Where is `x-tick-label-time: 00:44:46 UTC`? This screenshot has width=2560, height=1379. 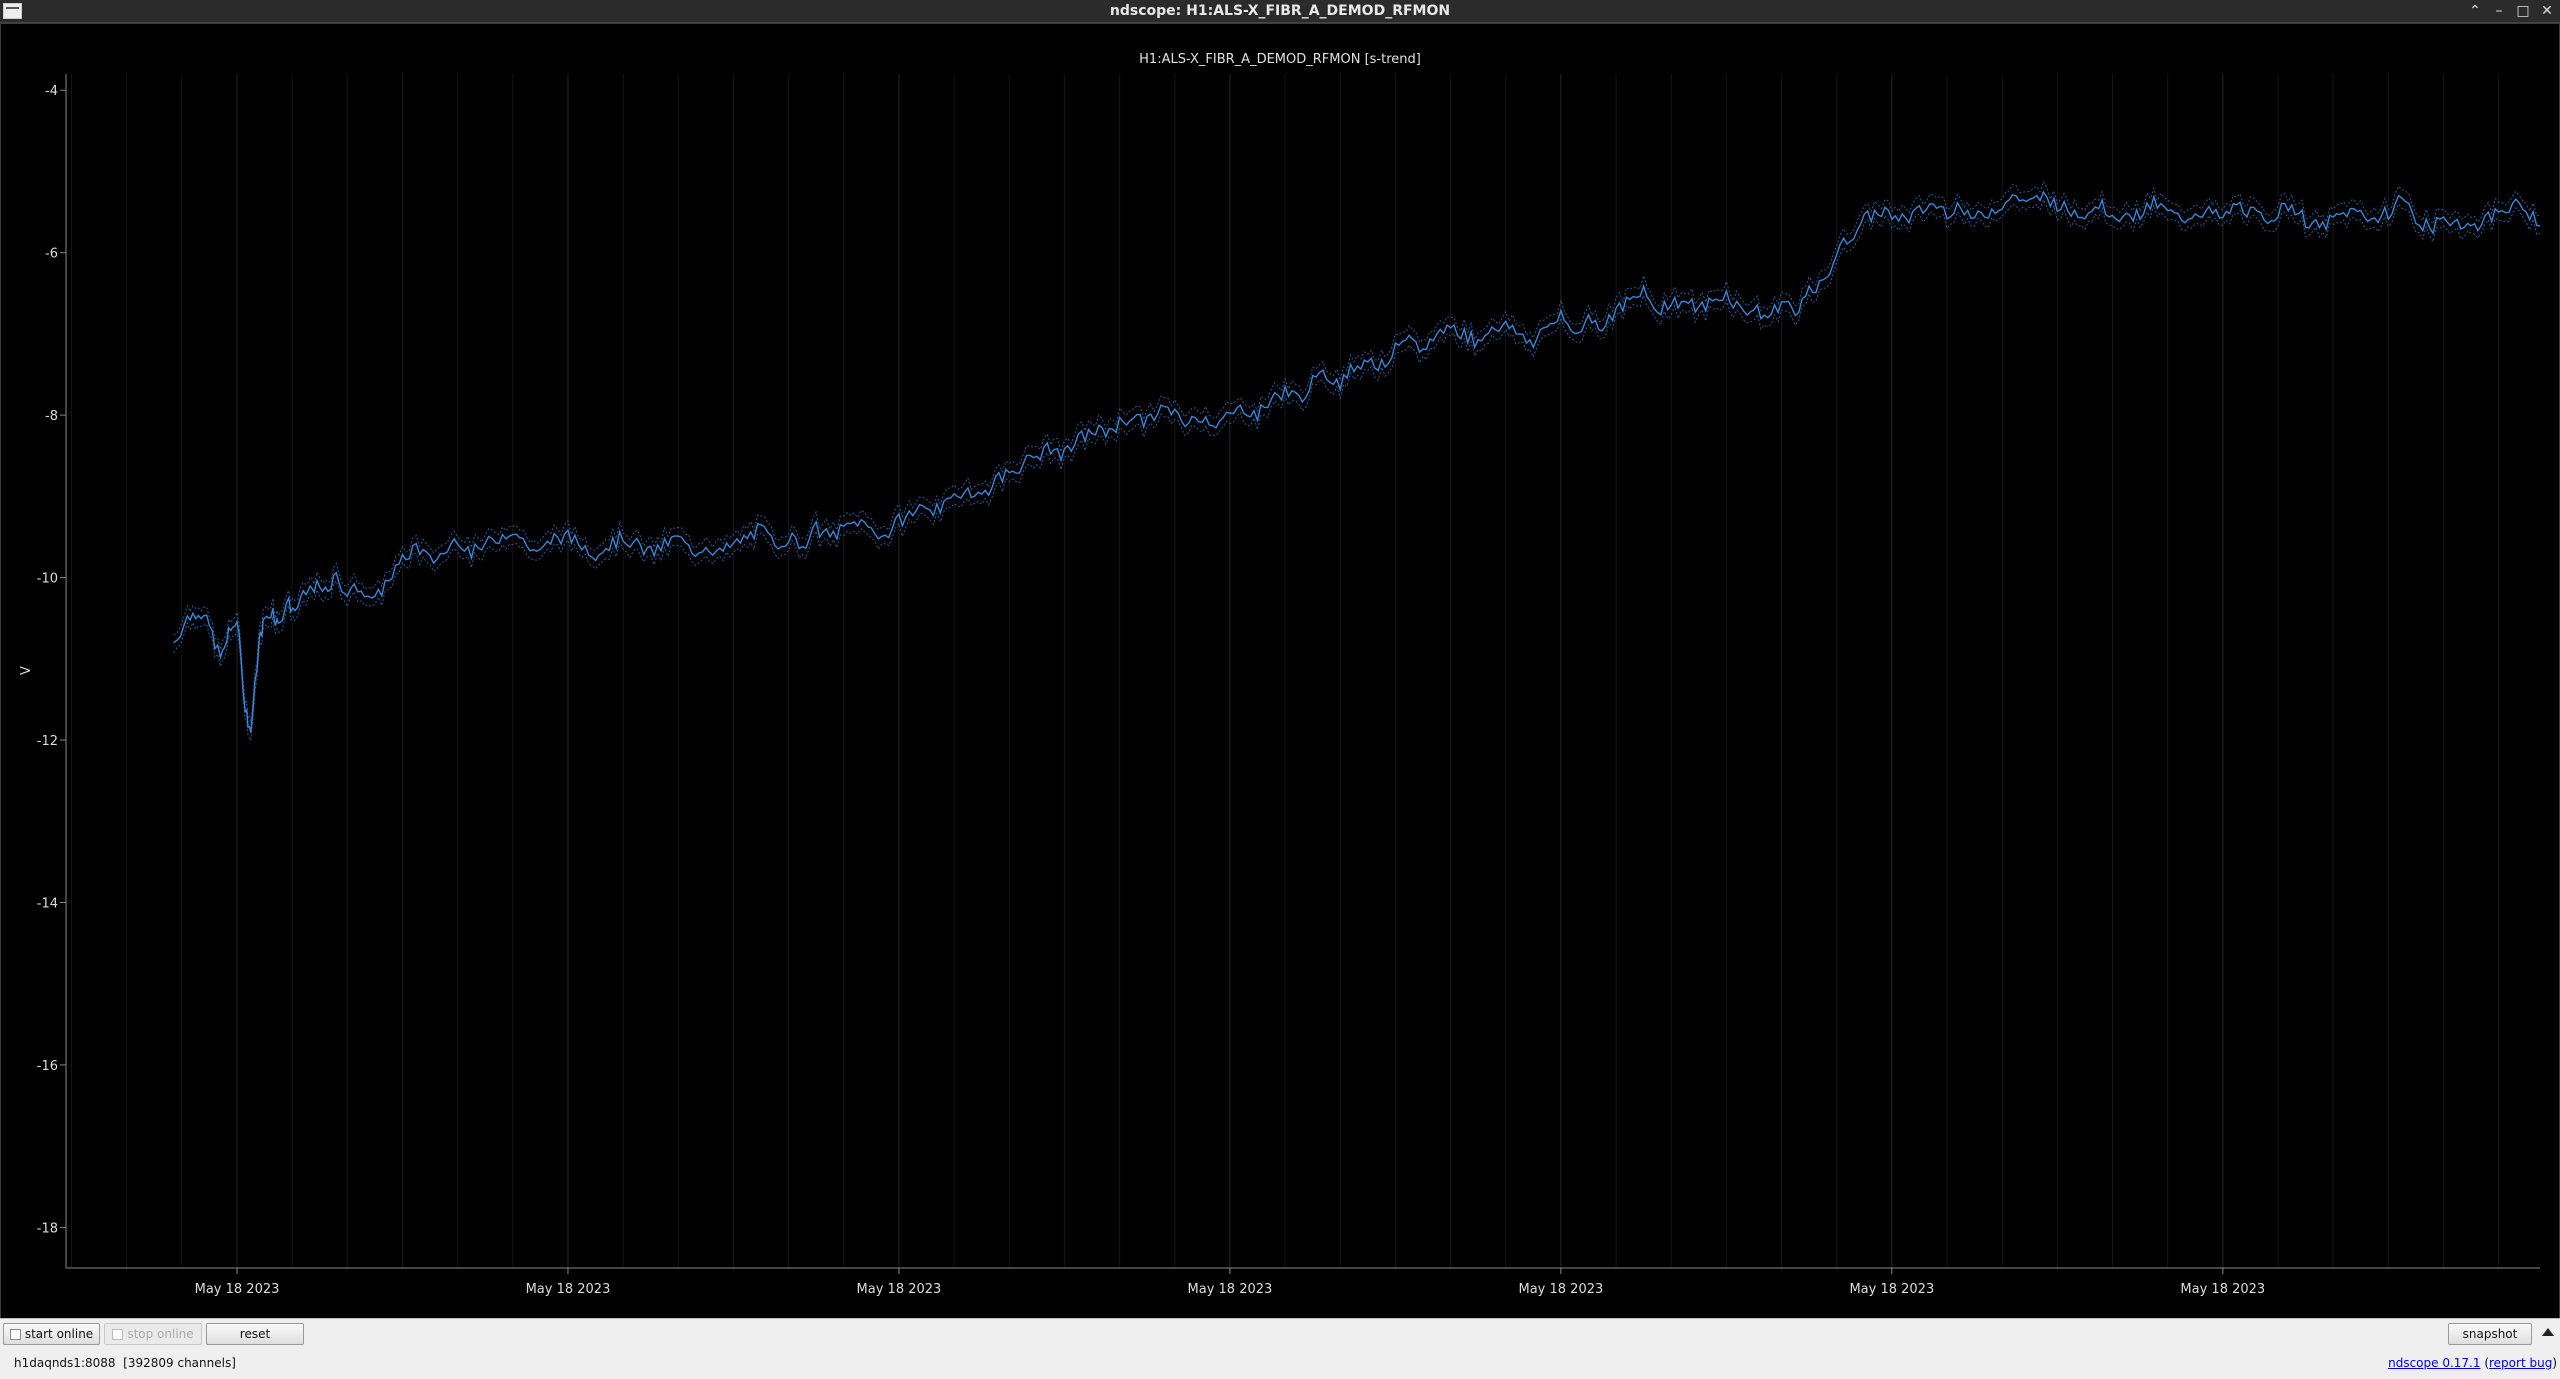
x-tick-label-time: 00:44:46 UTC is located at coordinates (568, 1307).